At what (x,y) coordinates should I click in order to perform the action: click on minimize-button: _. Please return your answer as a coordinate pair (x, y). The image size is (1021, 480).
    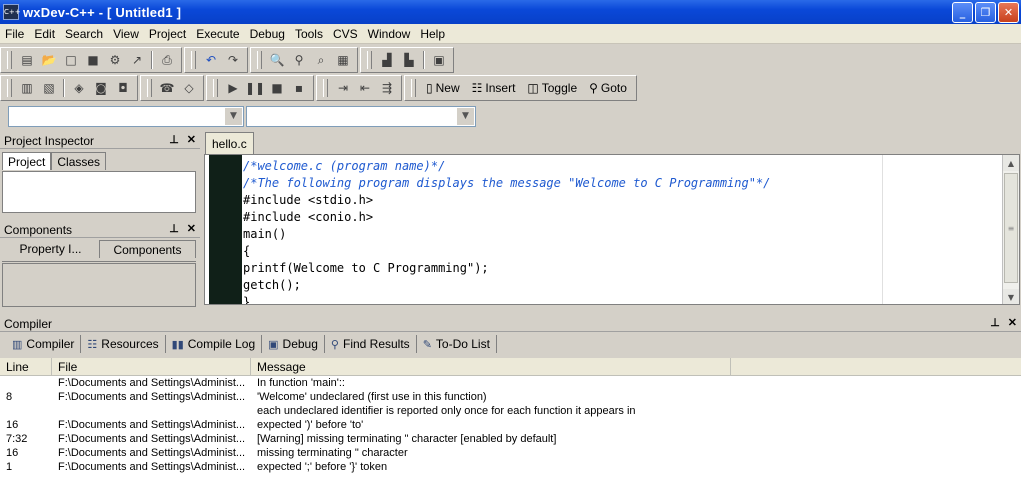
    Looking at the image, I should click on (962, 12).